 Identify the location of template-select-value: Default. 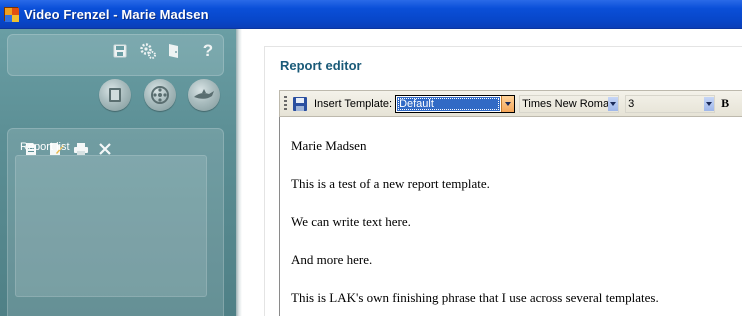
(449, 103).